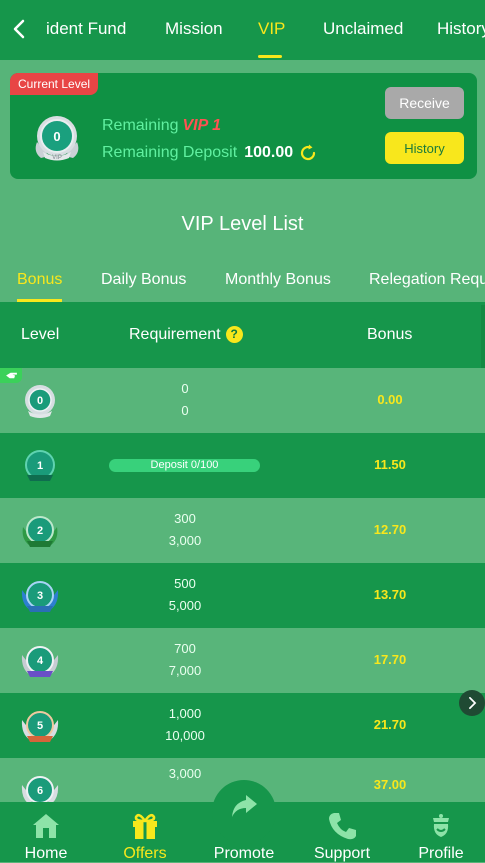  Describe the element at coordinates (390, 334) in the screenshot. I see `col-bonus-header: Bonus` at that location.